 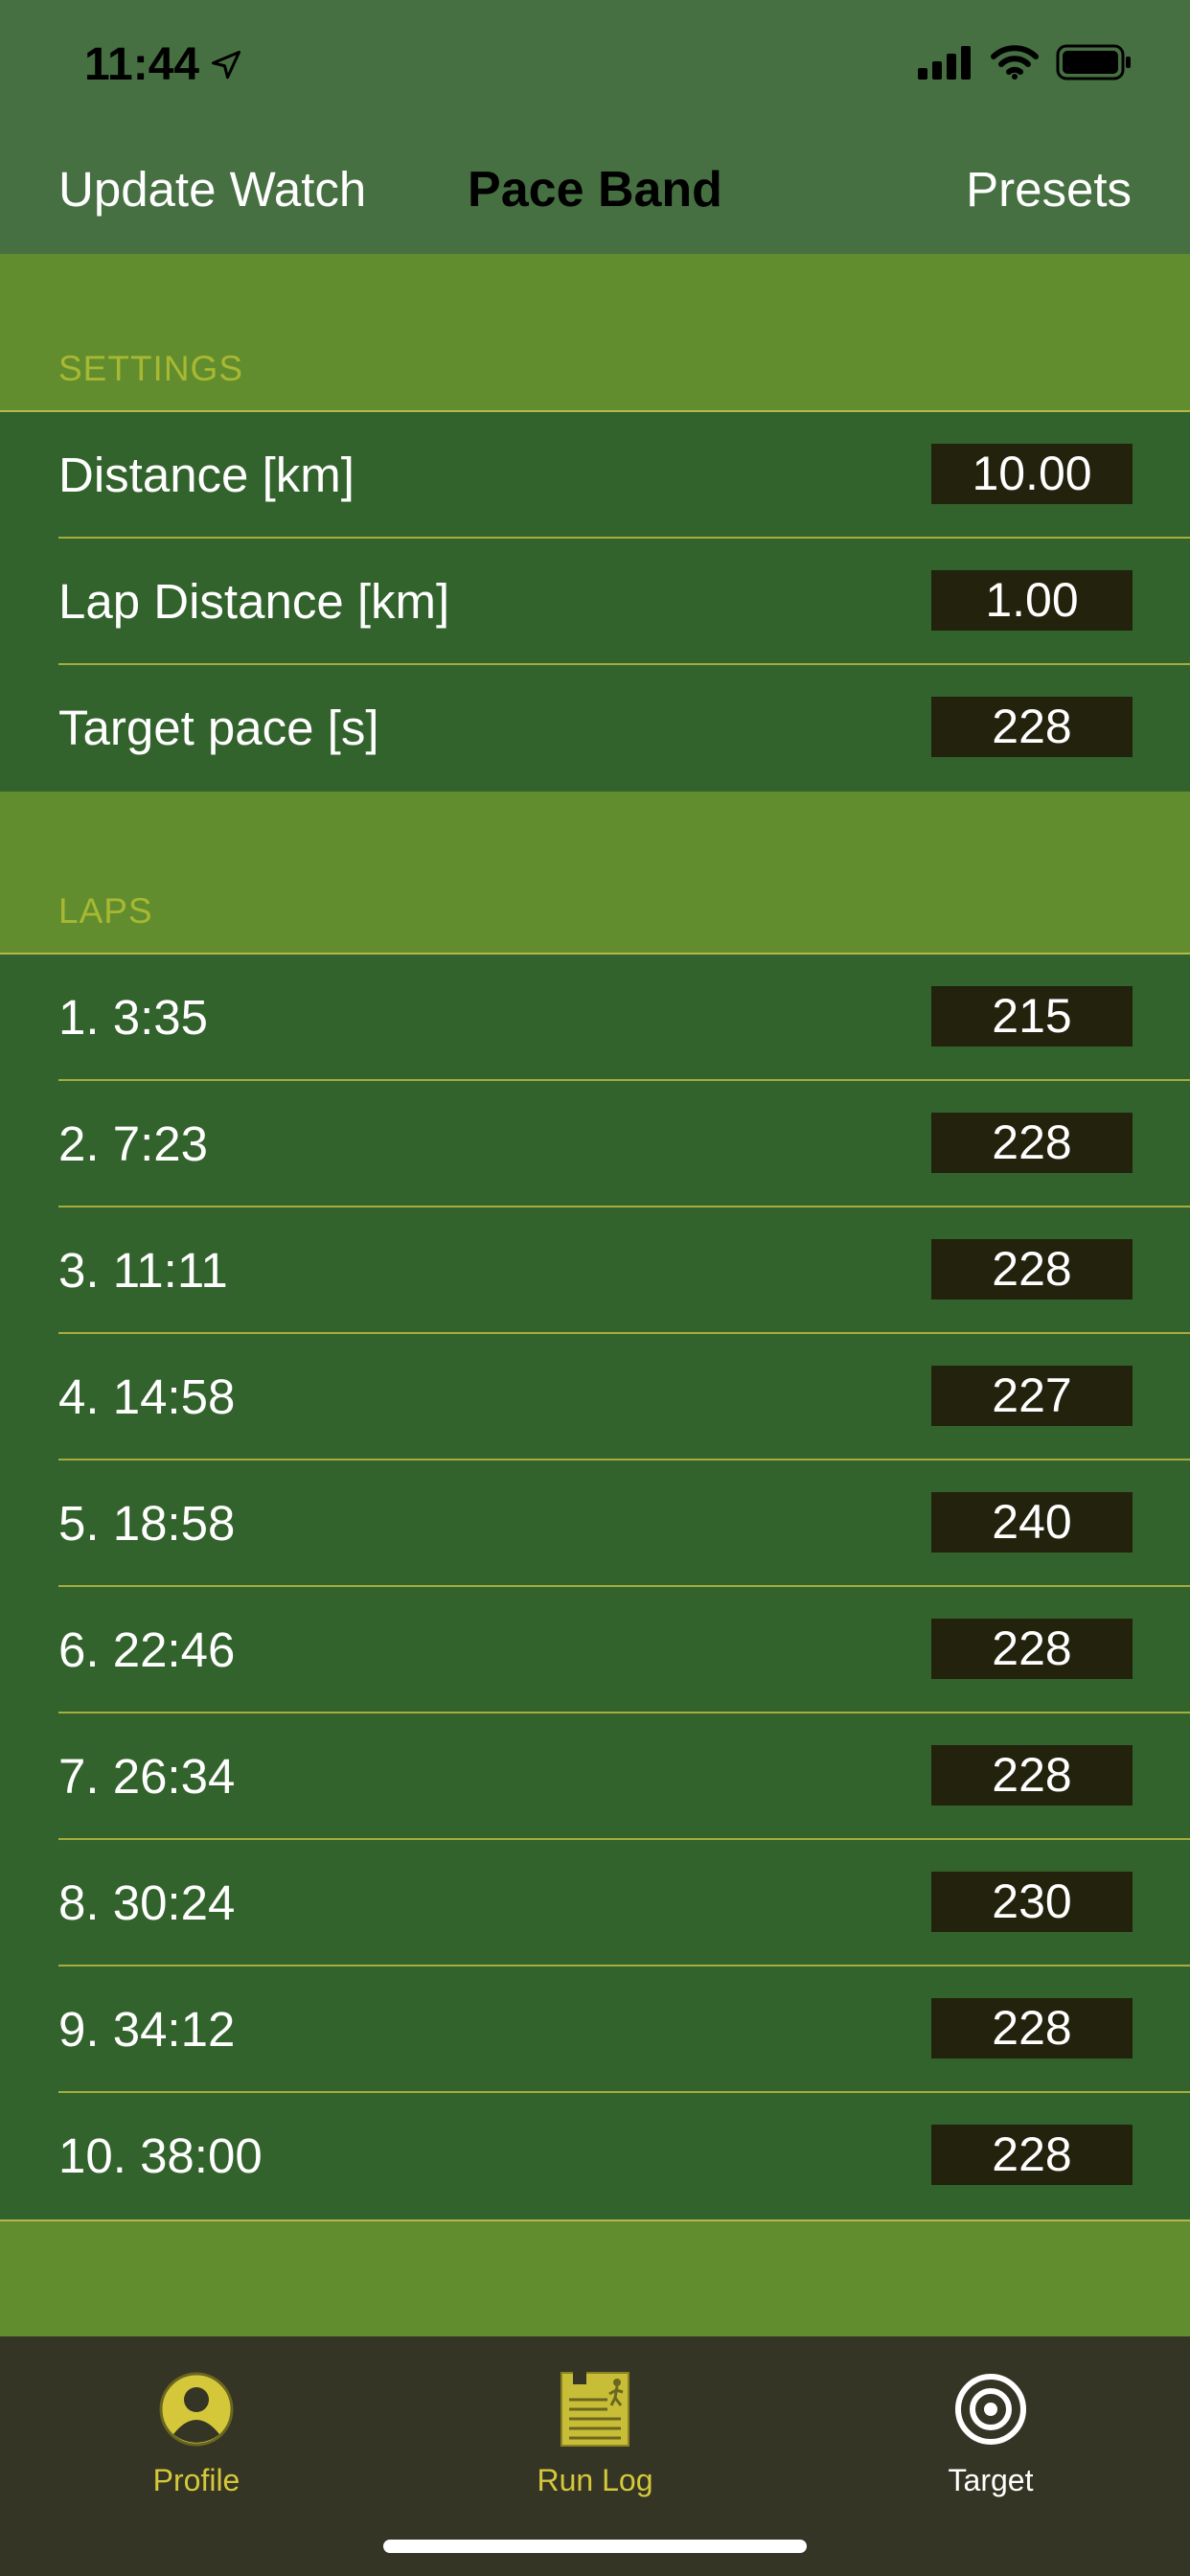 I want to click on target-pace-field: 228, so click(x=1032, y=727).